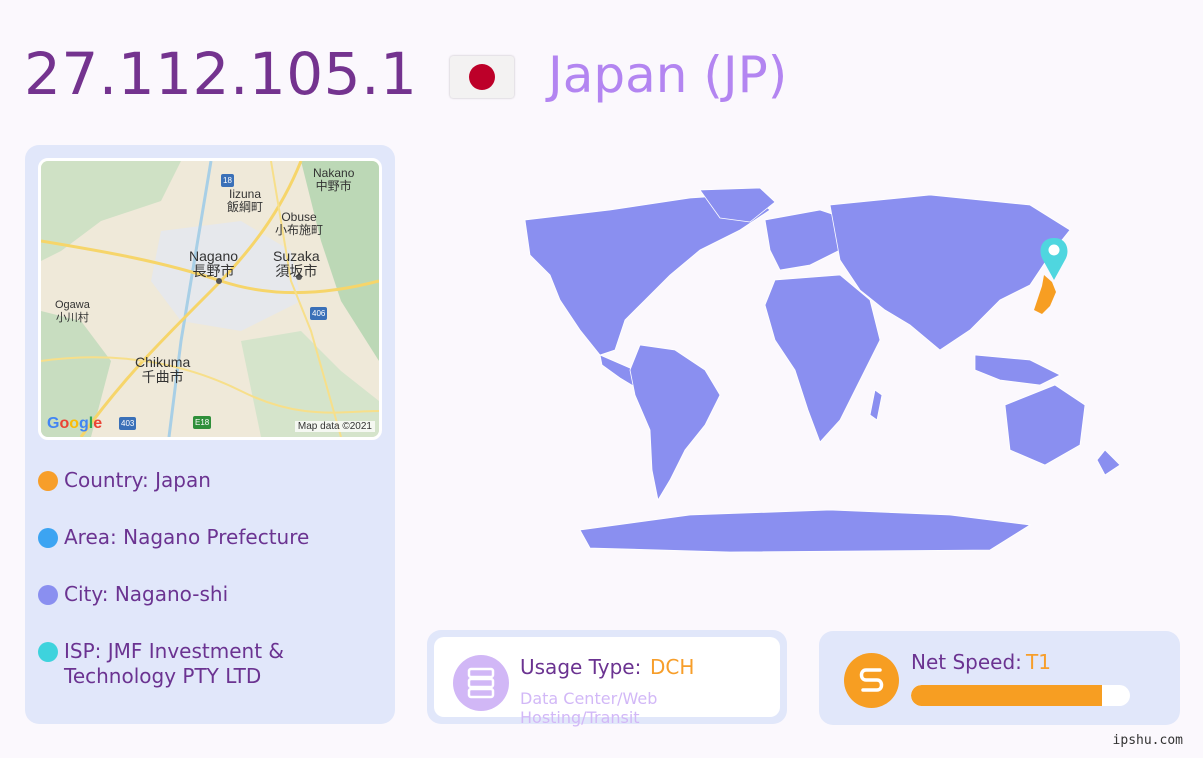 The width and height of the screenshot is (1203, 758). I want to click on map-label-suzaka: Suzaka 須坂市, so click(296, 263).